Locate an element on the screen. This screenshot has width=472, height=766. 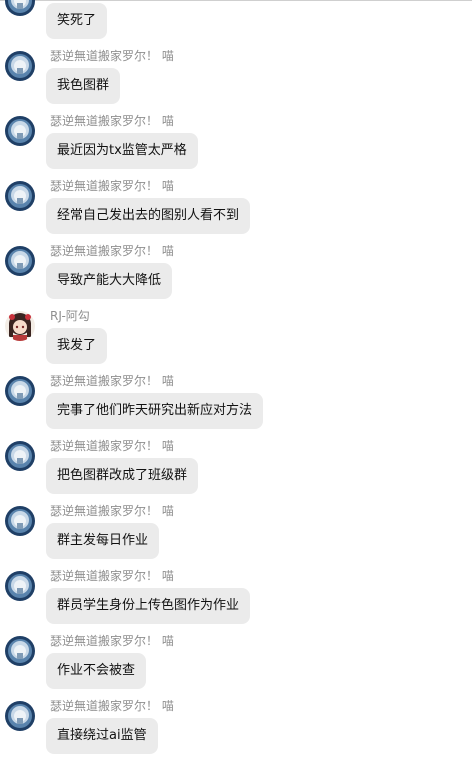
sender-name: RJ-阿勾 is located at coordinates (70, 316).